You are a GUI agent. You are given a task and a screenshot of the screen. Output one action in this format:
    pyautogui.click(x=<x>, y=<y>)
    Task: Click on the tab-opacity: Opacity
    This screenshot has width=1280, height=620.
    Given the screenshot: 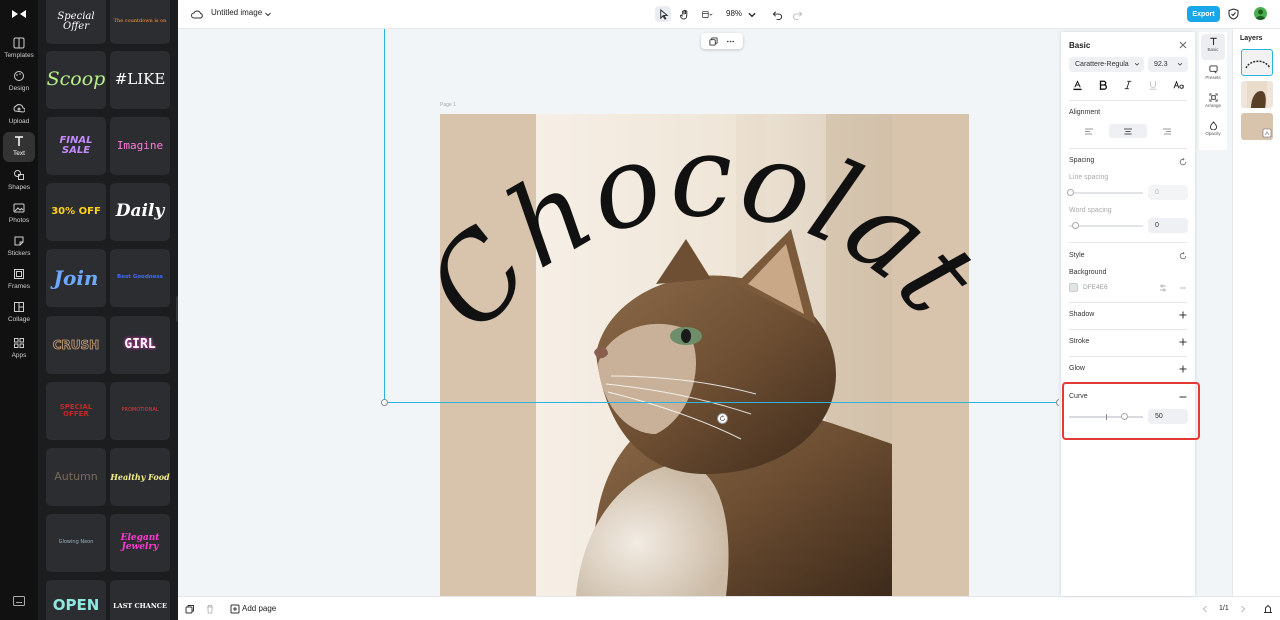 What is the action you would take?
    pyautogui.click(x=1213, y=131)
    